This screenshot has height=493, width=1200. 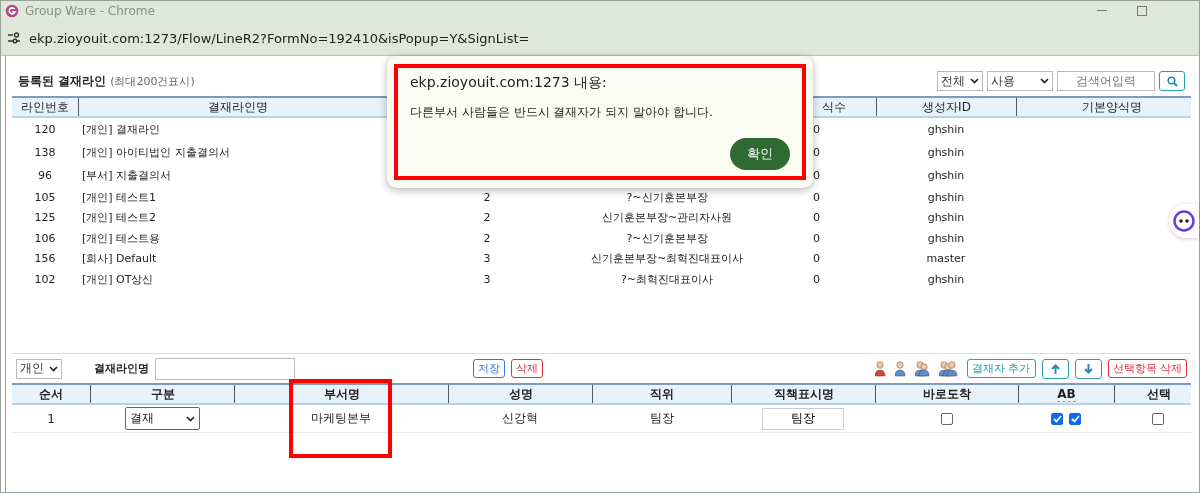 What do you see at coordinates (225, 368) in the screenshot?
I see `line-name-field` at bounding box center [225, 368].